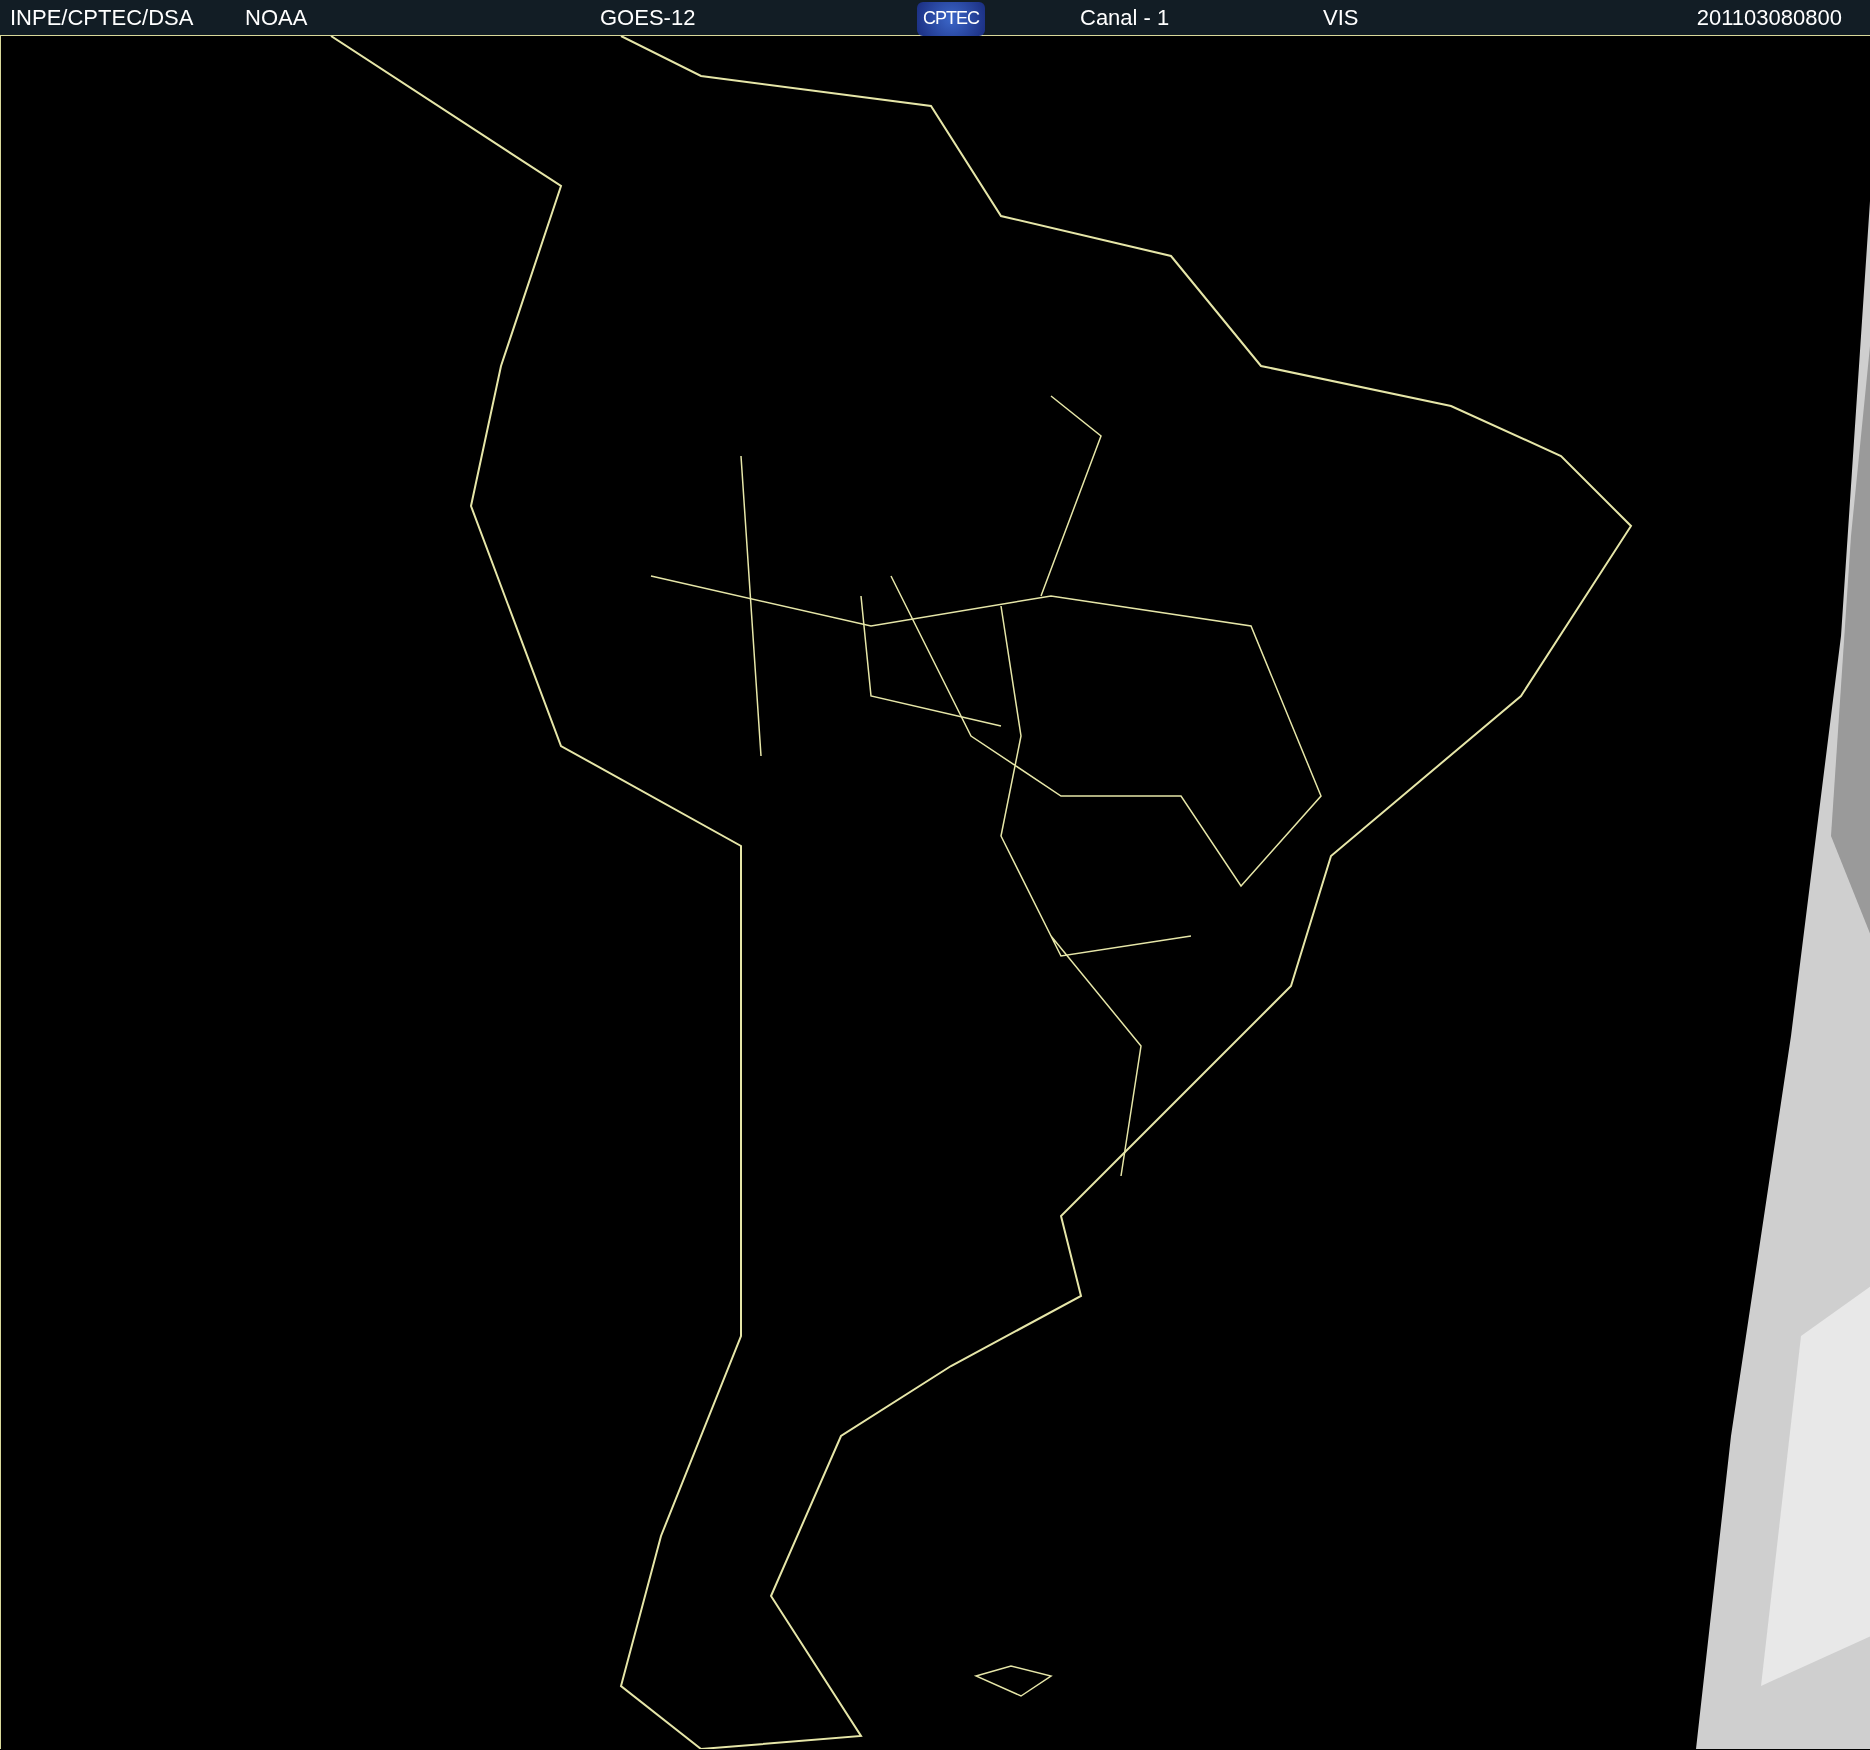  I want to click on header-label: NOAA, so click(276, 18).